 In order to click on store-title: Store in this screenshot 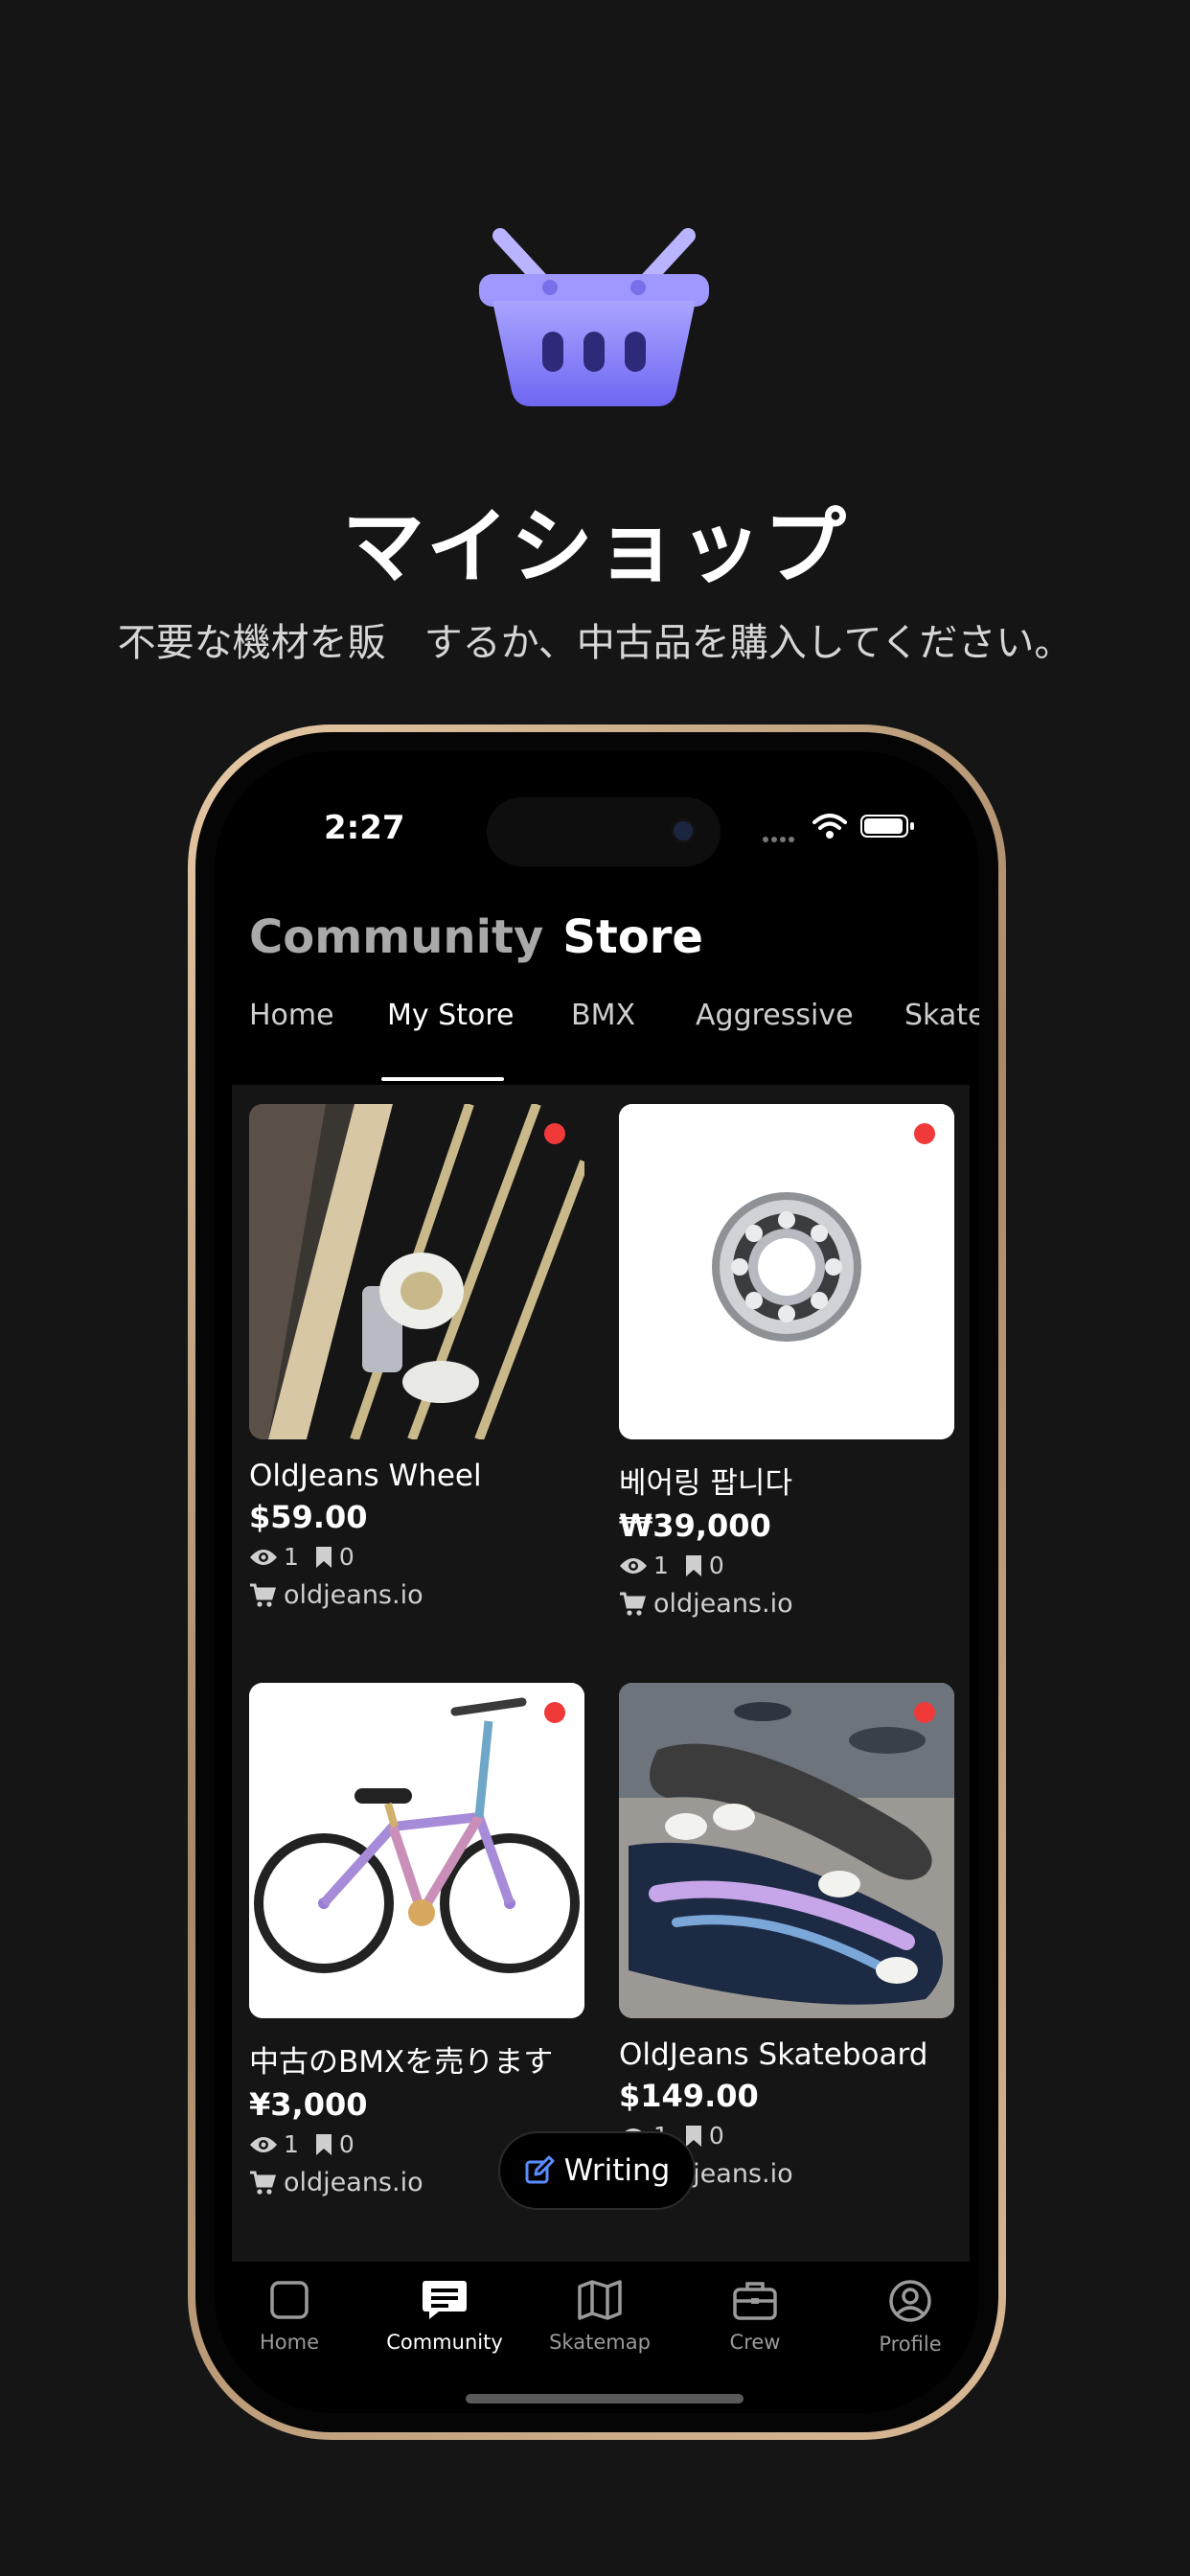, I will do `click(633, 937)`.